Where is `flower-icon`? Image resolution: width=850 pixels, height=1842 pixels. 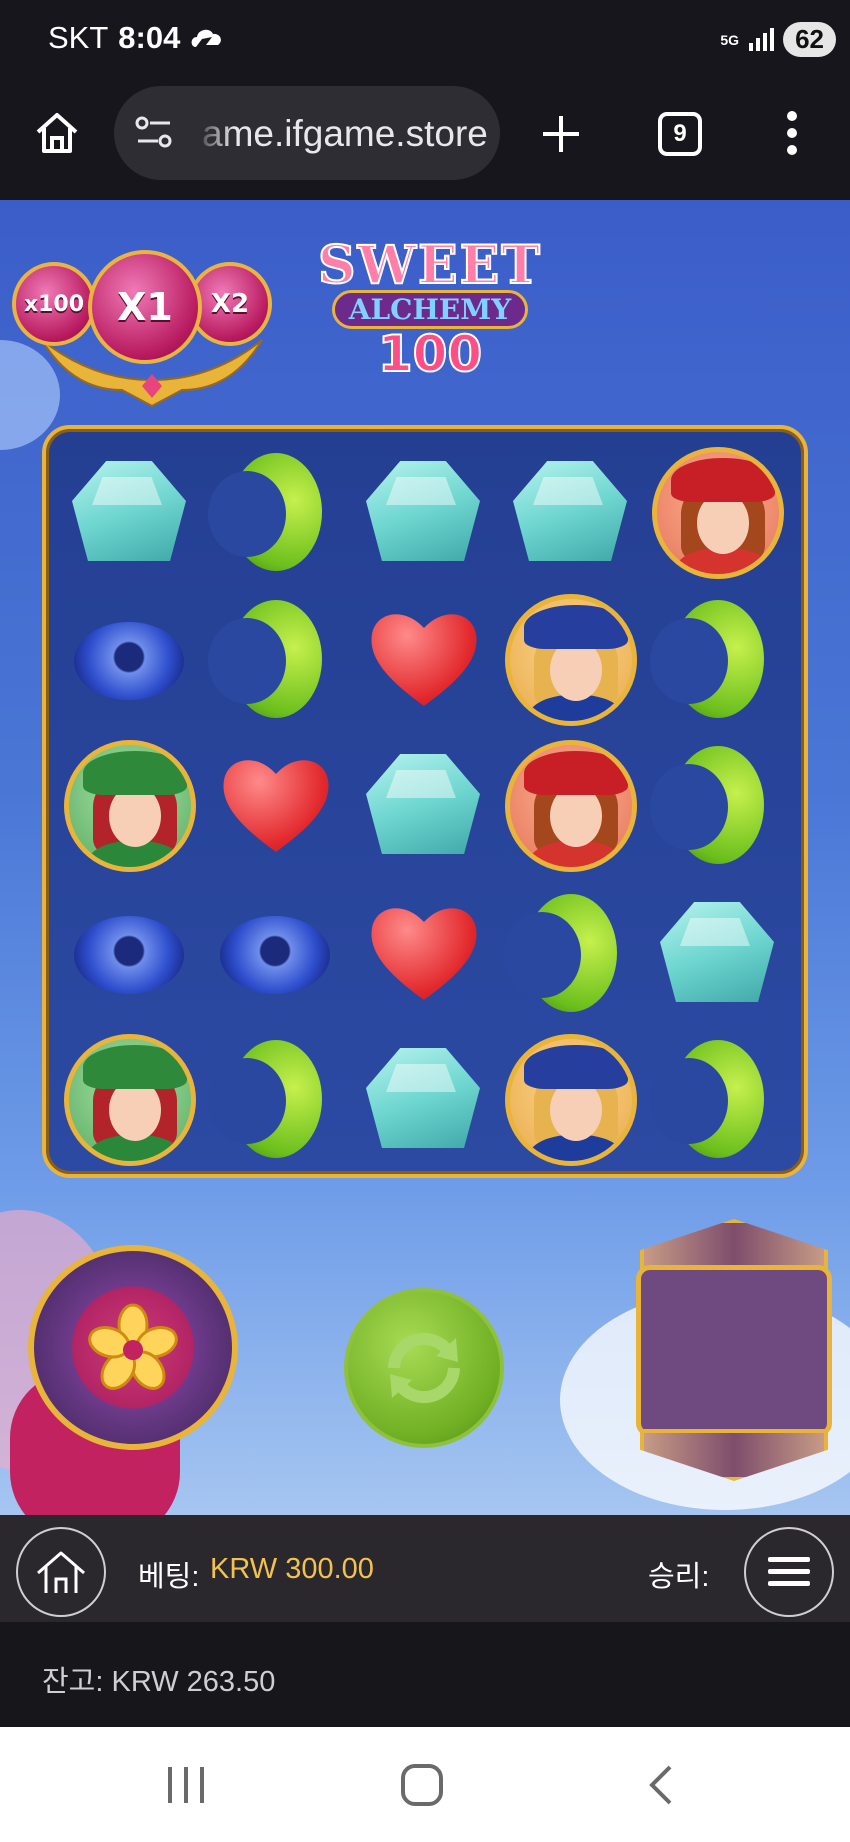
flower-icon is located at coordinates (133, 1346).